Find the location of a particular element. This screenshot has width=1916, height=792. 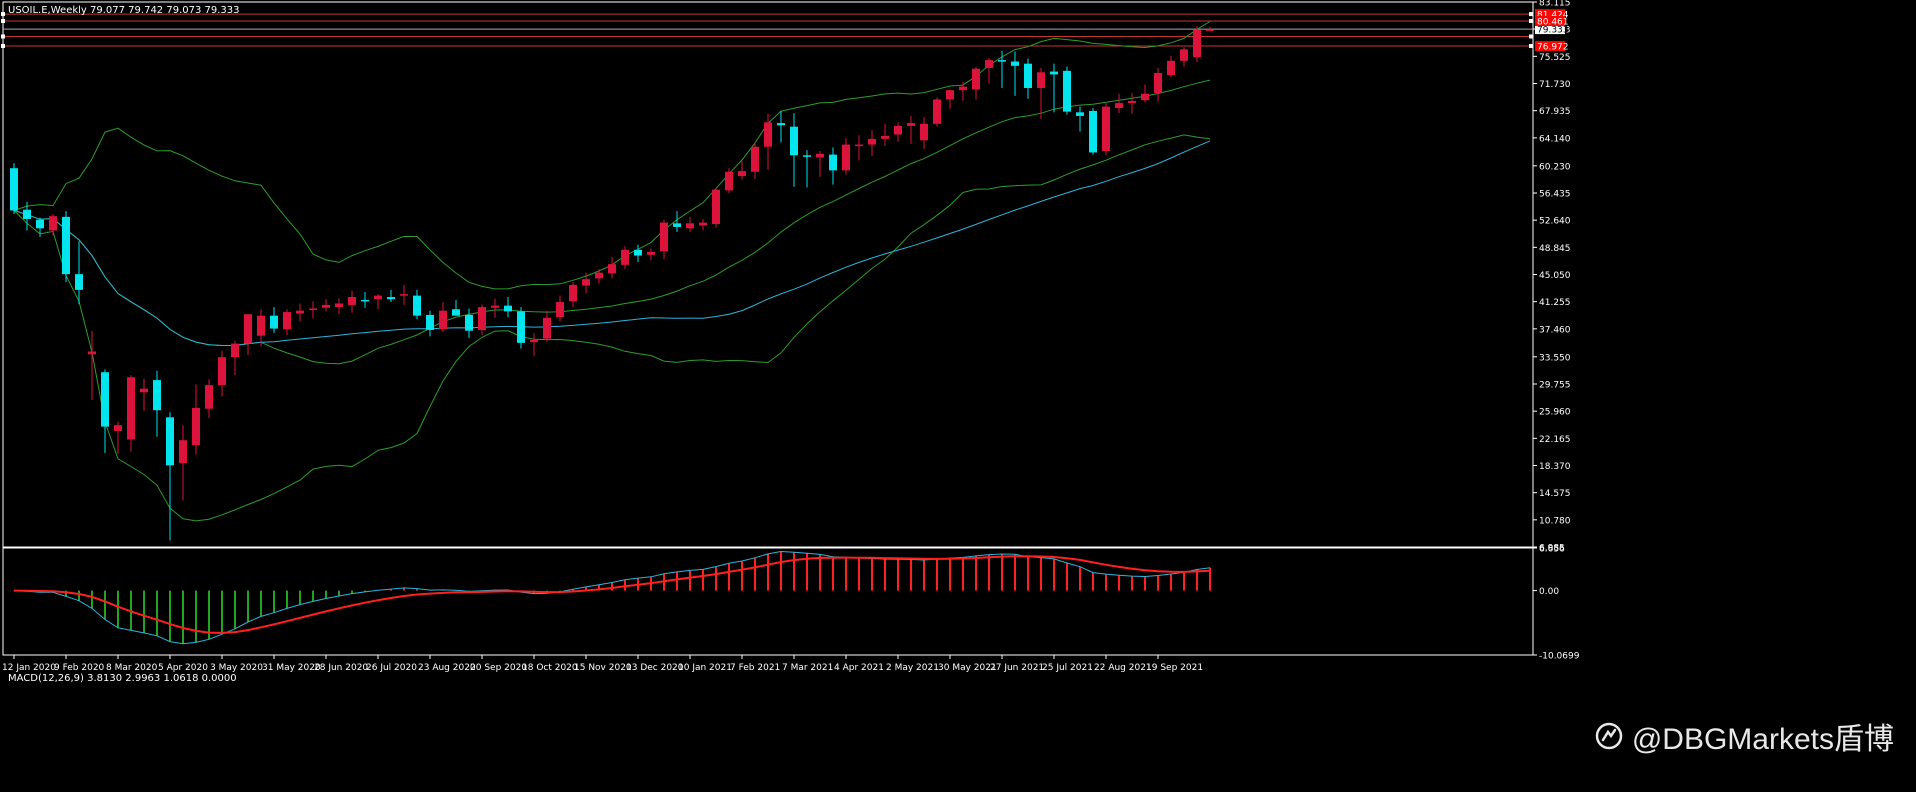

time-tick-label-0: 12 Jan 2020 is located at coordinates (29, 668).